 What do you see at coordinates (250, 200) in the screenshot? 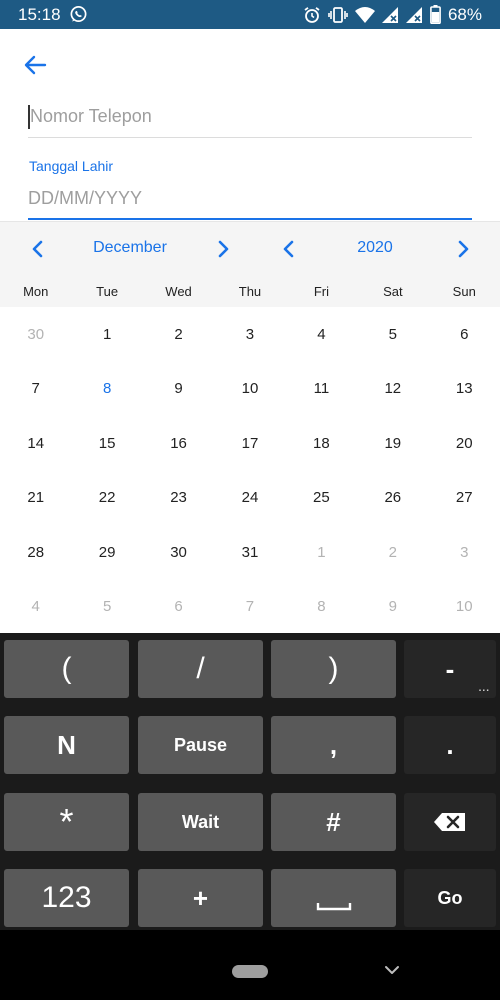
I see `date-of-birth-field: DD/MM/YYYY` at bounding box center [250, 200].